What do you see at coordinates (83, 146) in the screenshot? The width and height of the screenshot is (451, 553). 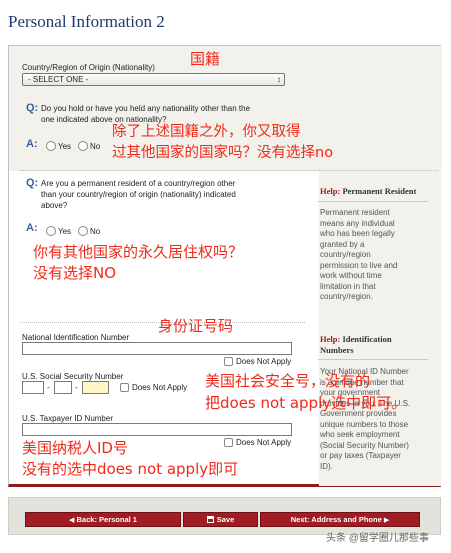 I see `q1-no-radio` at bounding box center [83, 146].